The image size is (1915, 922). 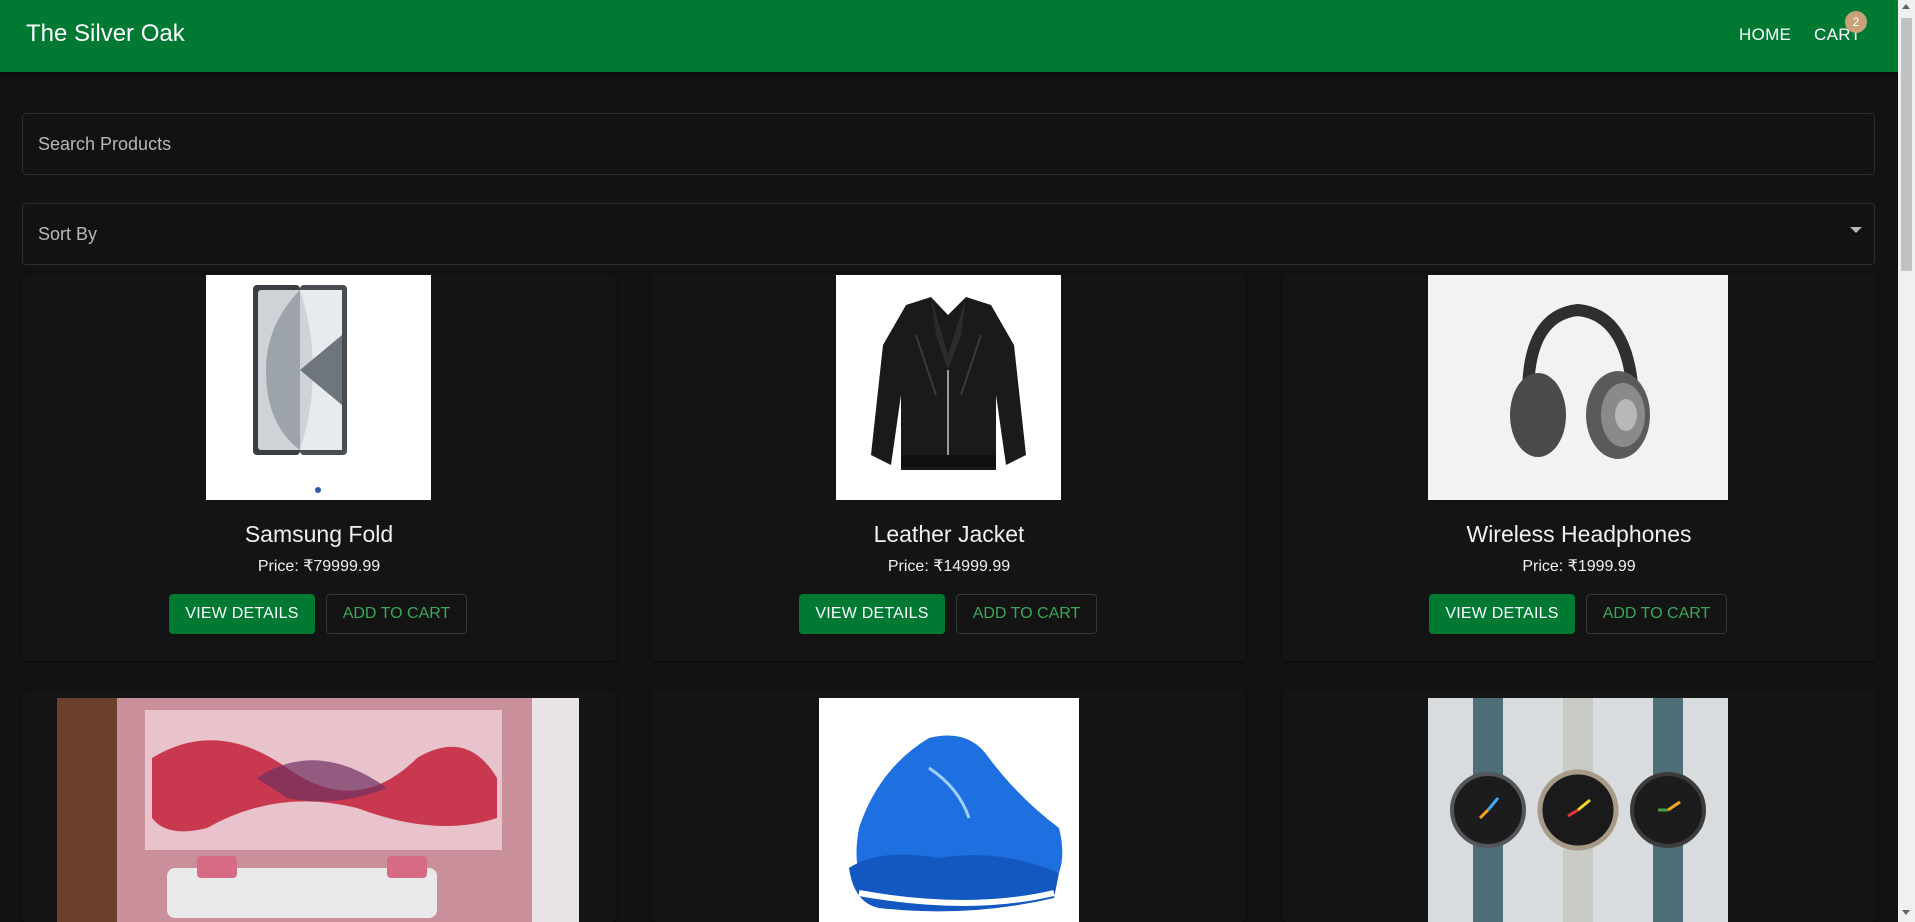 I want to click on headphones-image, so click(x=1580, y=381).